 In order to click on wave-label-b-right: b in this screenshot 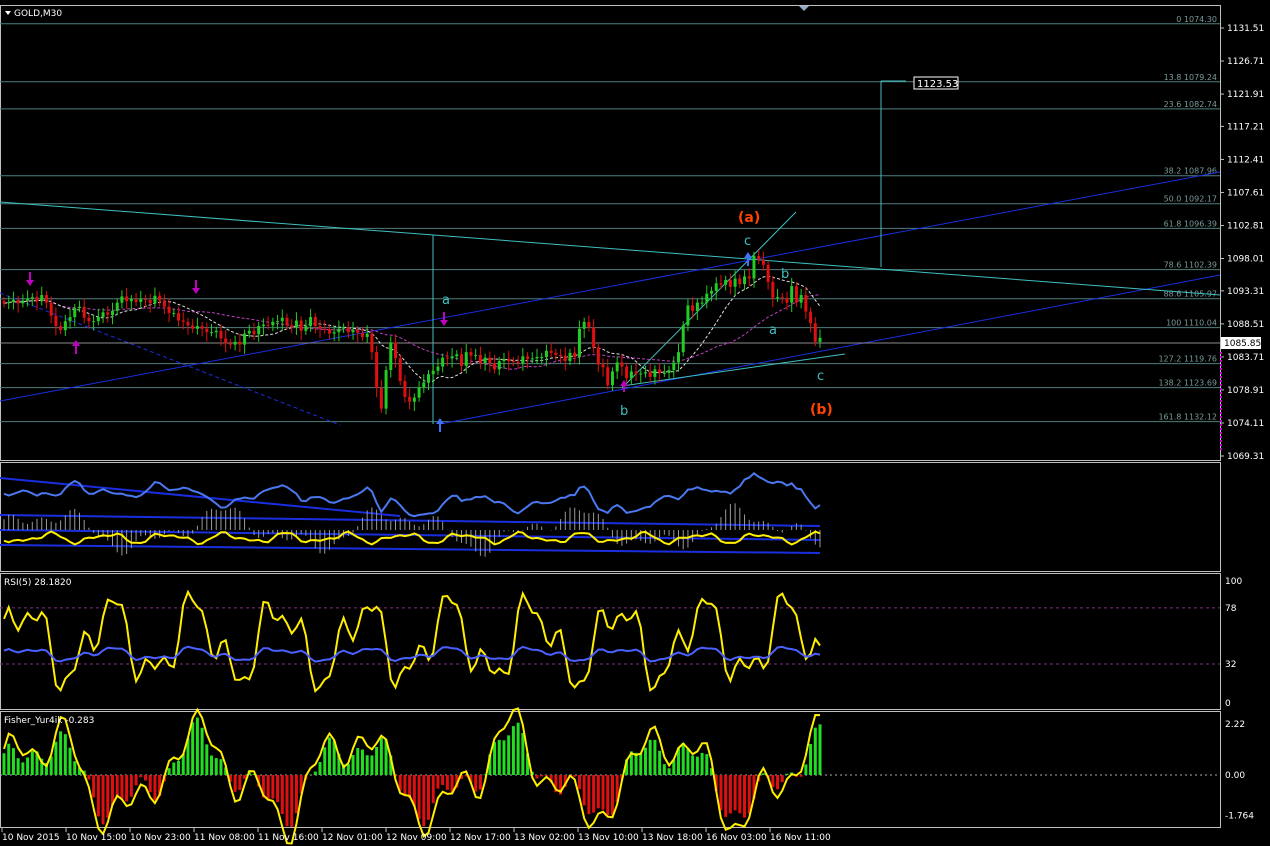, I will do `click(785, 274)`.